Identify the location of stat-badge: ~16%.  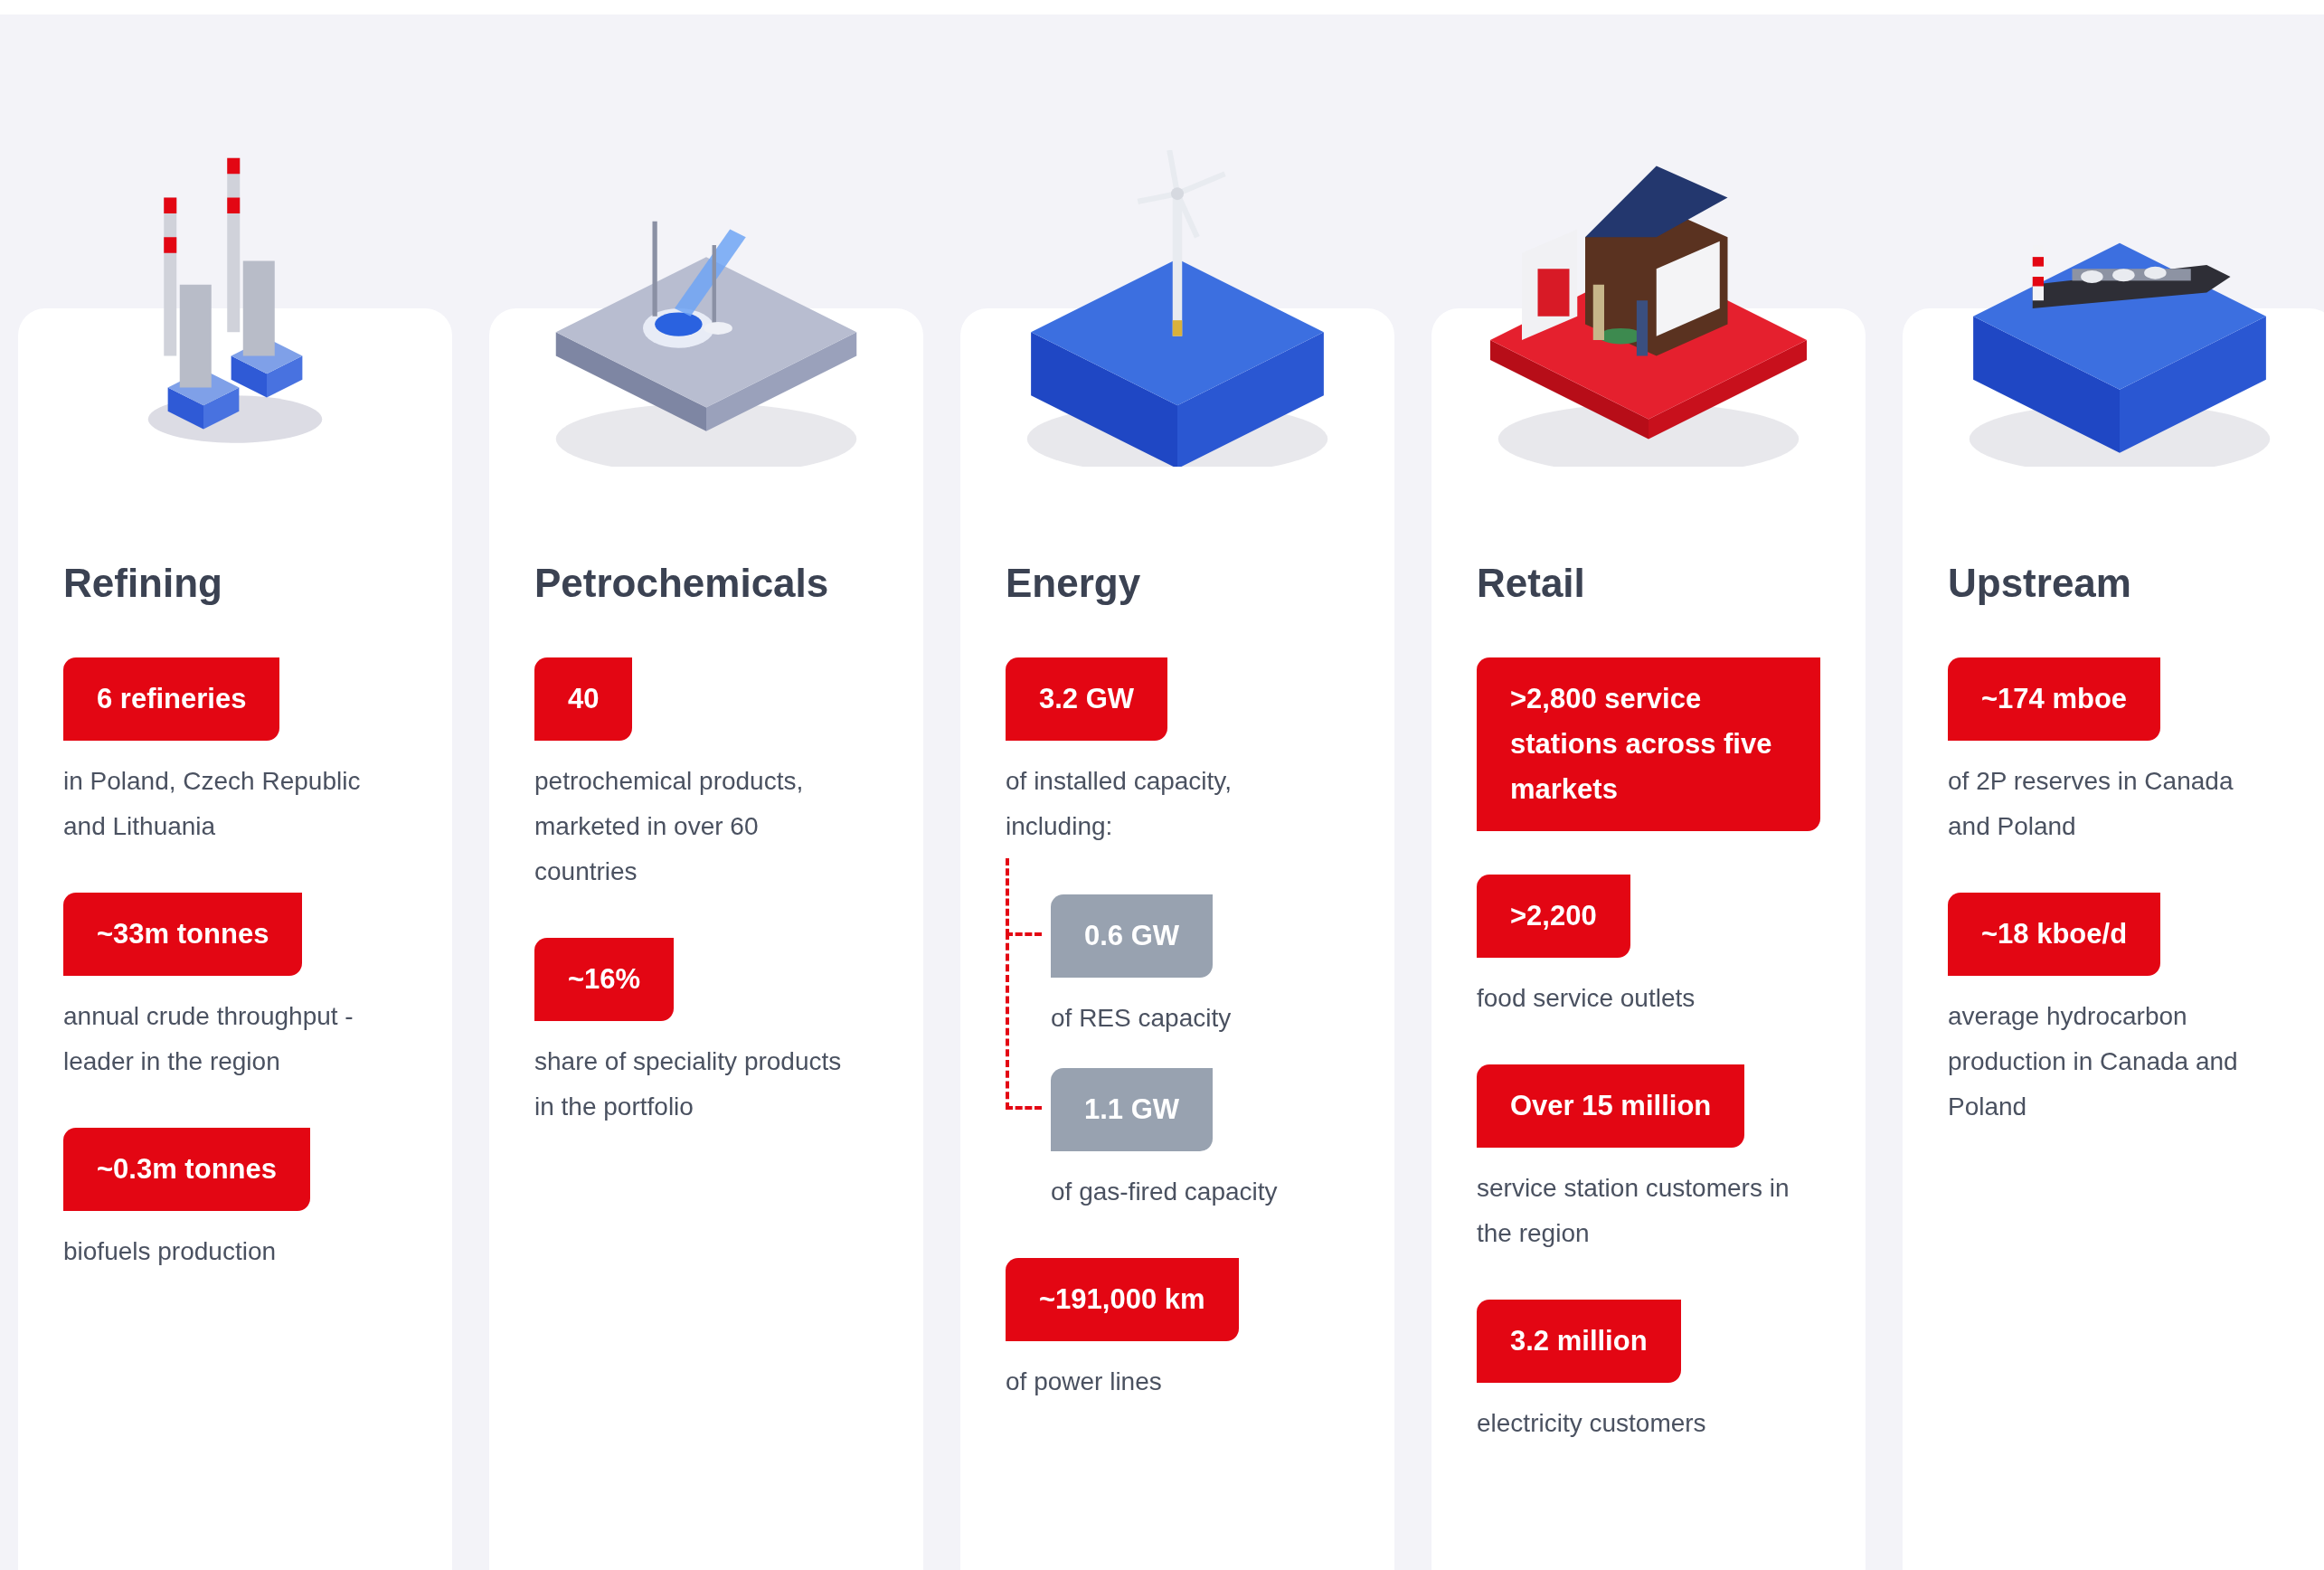
(604, 979).